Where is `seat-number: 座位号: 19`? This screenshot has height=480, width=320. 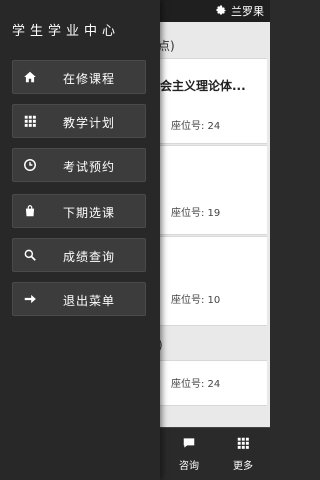
seat-number: 座位号: 19 is located at coordinates (196, 213).